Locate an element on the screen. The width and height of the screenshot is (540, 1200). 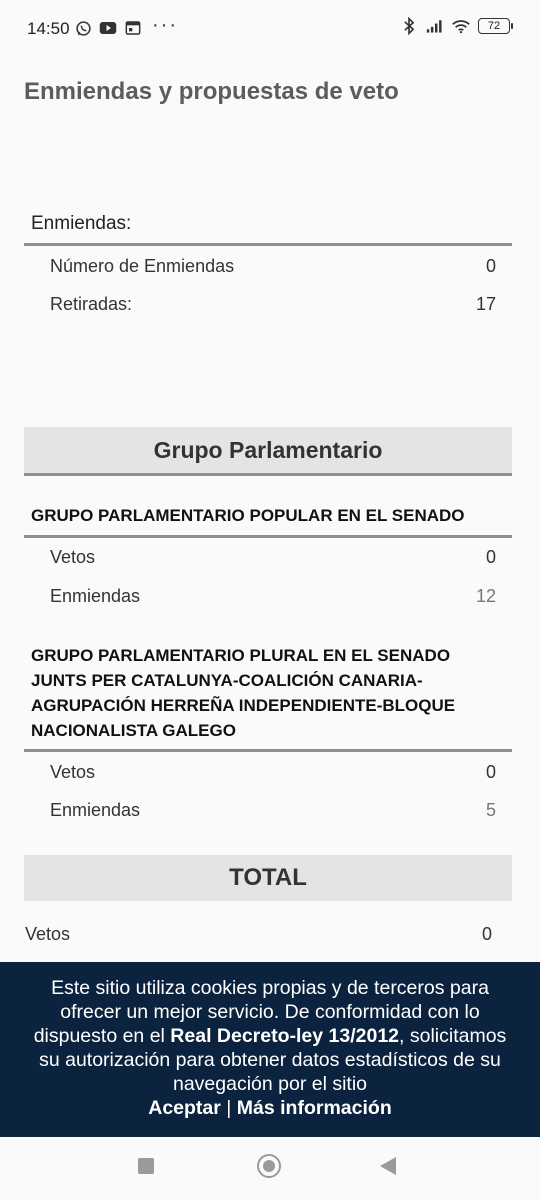
system-icons: 72 is located at coordinates (456, 26).